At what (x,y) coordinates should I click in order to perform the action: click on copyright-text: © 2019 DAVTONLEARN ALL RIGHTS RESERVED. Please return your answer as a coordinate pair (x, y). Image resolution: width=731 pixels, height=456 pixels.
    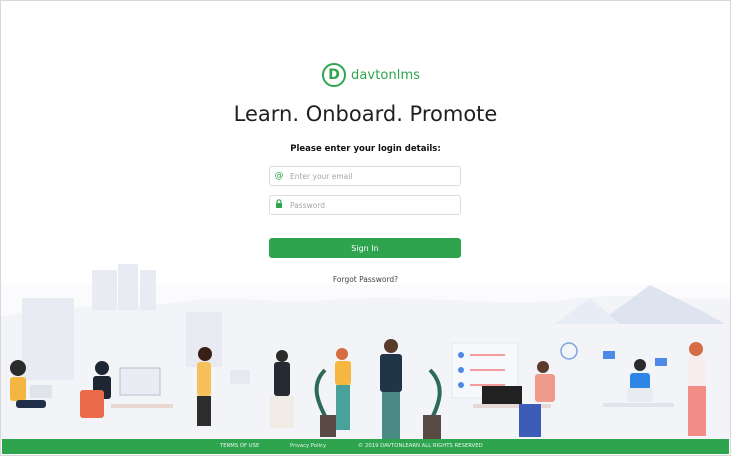
    Looking at the image, I should click on (420, 446).